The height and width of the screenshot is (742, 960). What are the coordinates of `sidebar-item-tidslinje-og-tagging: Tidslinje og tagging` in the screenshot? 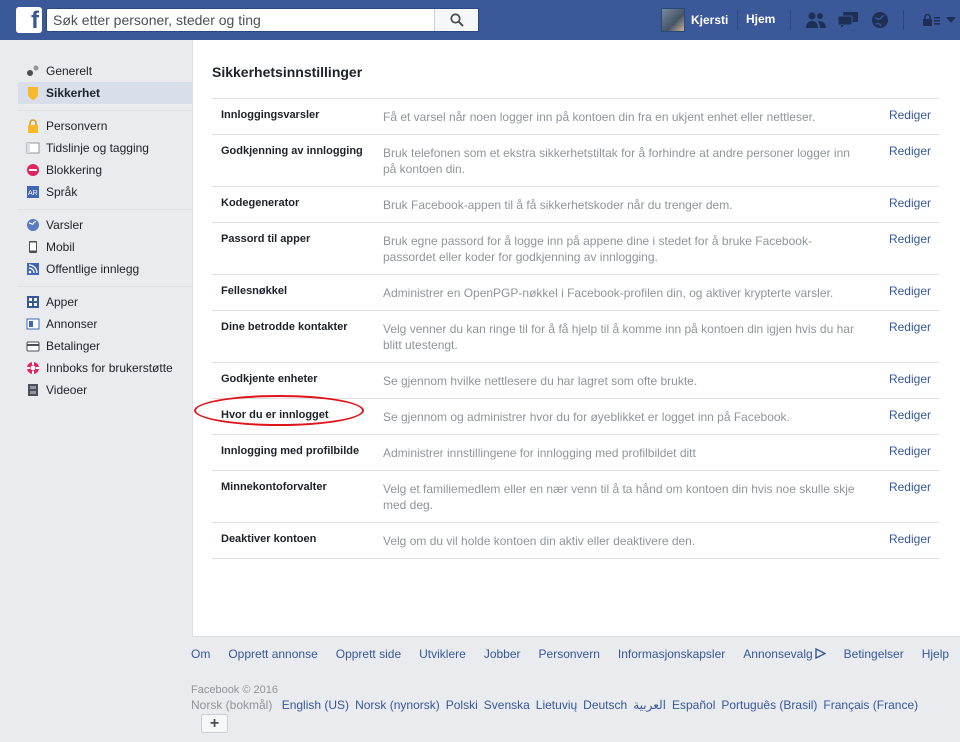 It's located at (105, 148).